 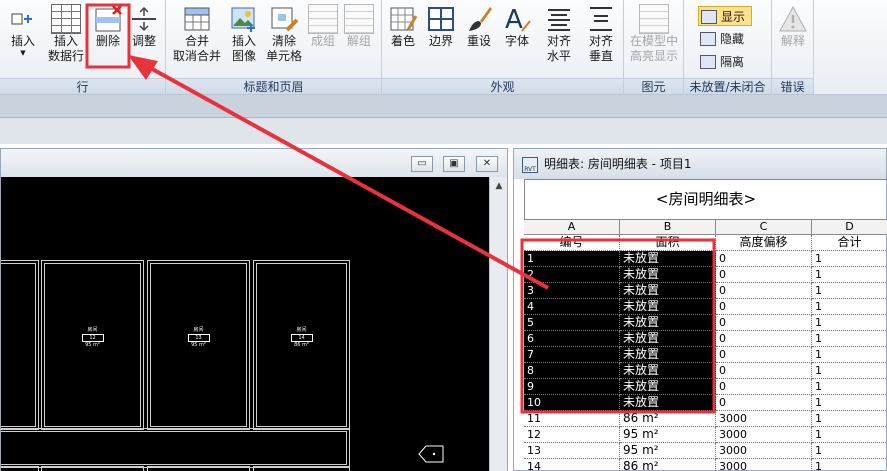 What do you see at coordinates (244, 33) in the screenshot?
I see `insert-image-button: 插入 图像` at bounding box center [244, 33].